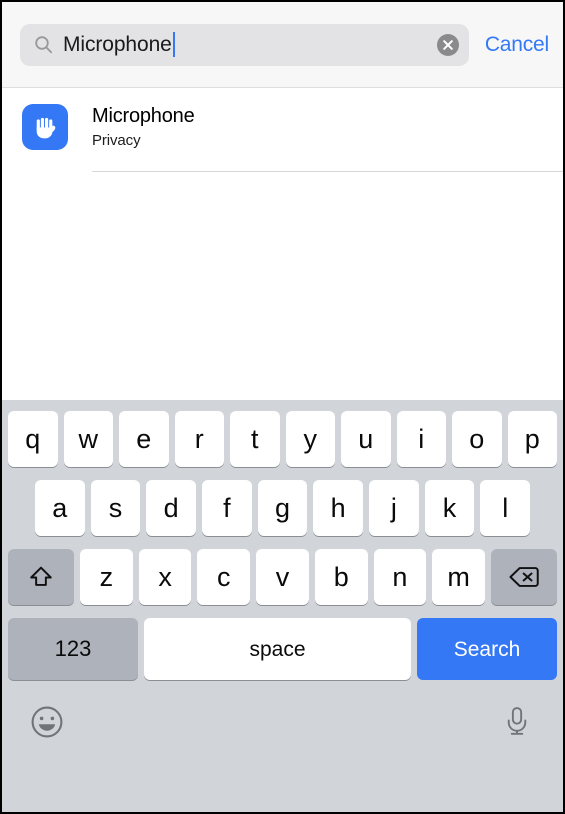 The image size is (565, 814). I want to click on key-e: e, so click(144, 439).